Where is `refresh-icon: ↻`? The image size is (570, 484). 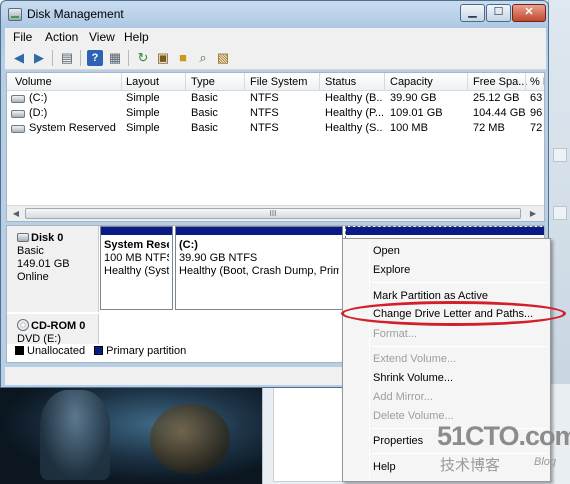
refresh-icon: ↻ is located at coordinates (143, 58).